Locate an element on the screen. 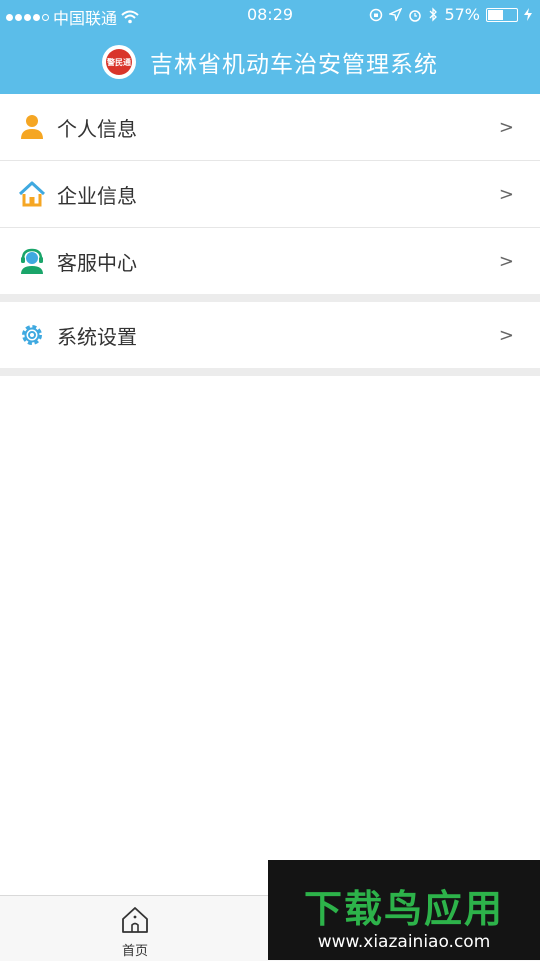 The height and width of the screenshot is (961, 540). menu-item-customer-service: 客服中心 > is located at coordinates (270, 261).